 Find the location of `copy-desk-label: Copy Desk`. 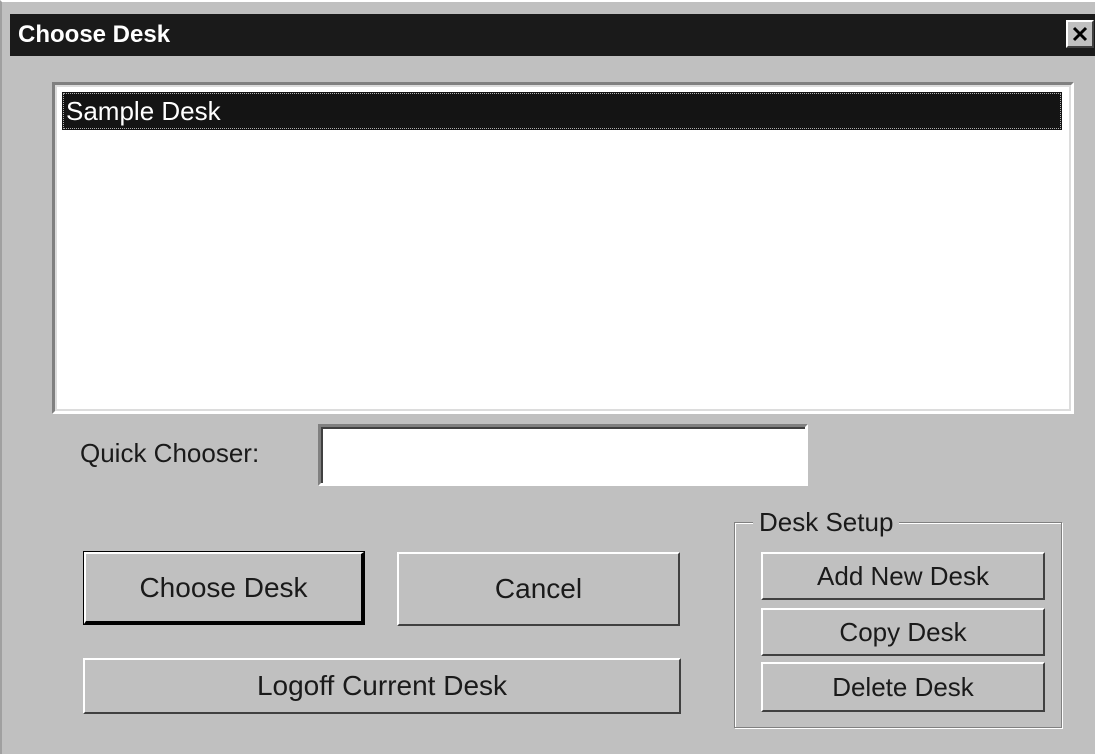

copy-desk-label: Copy Desk is located at coordinates (903, 631).